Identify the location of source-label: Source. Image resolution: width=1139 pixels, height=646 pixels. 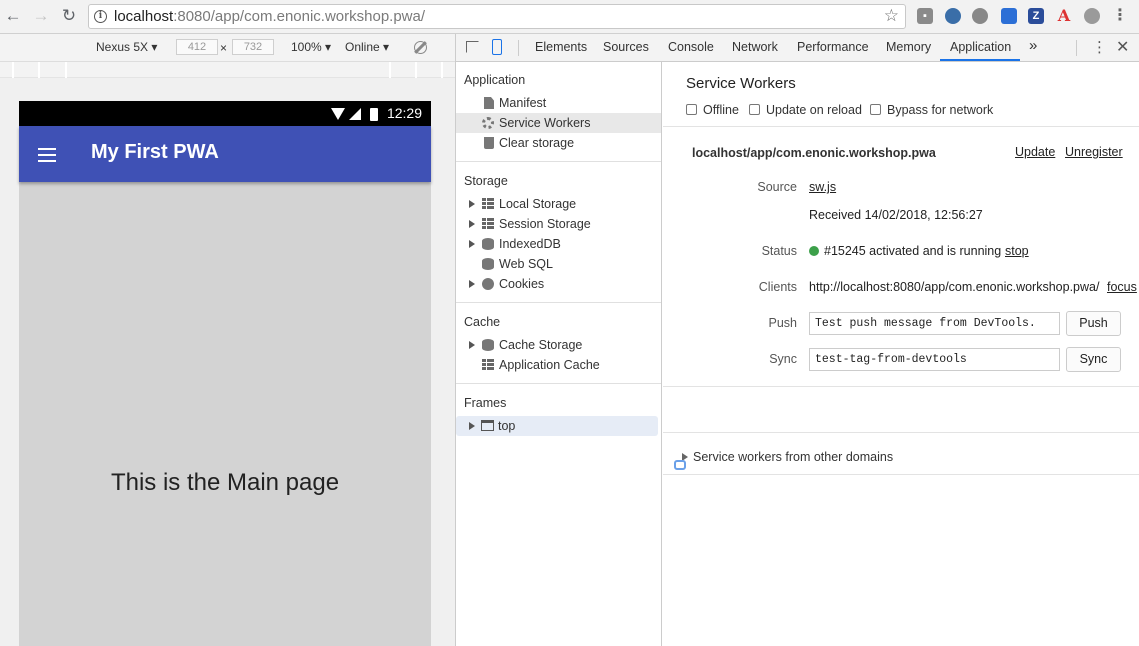
(777, 187).